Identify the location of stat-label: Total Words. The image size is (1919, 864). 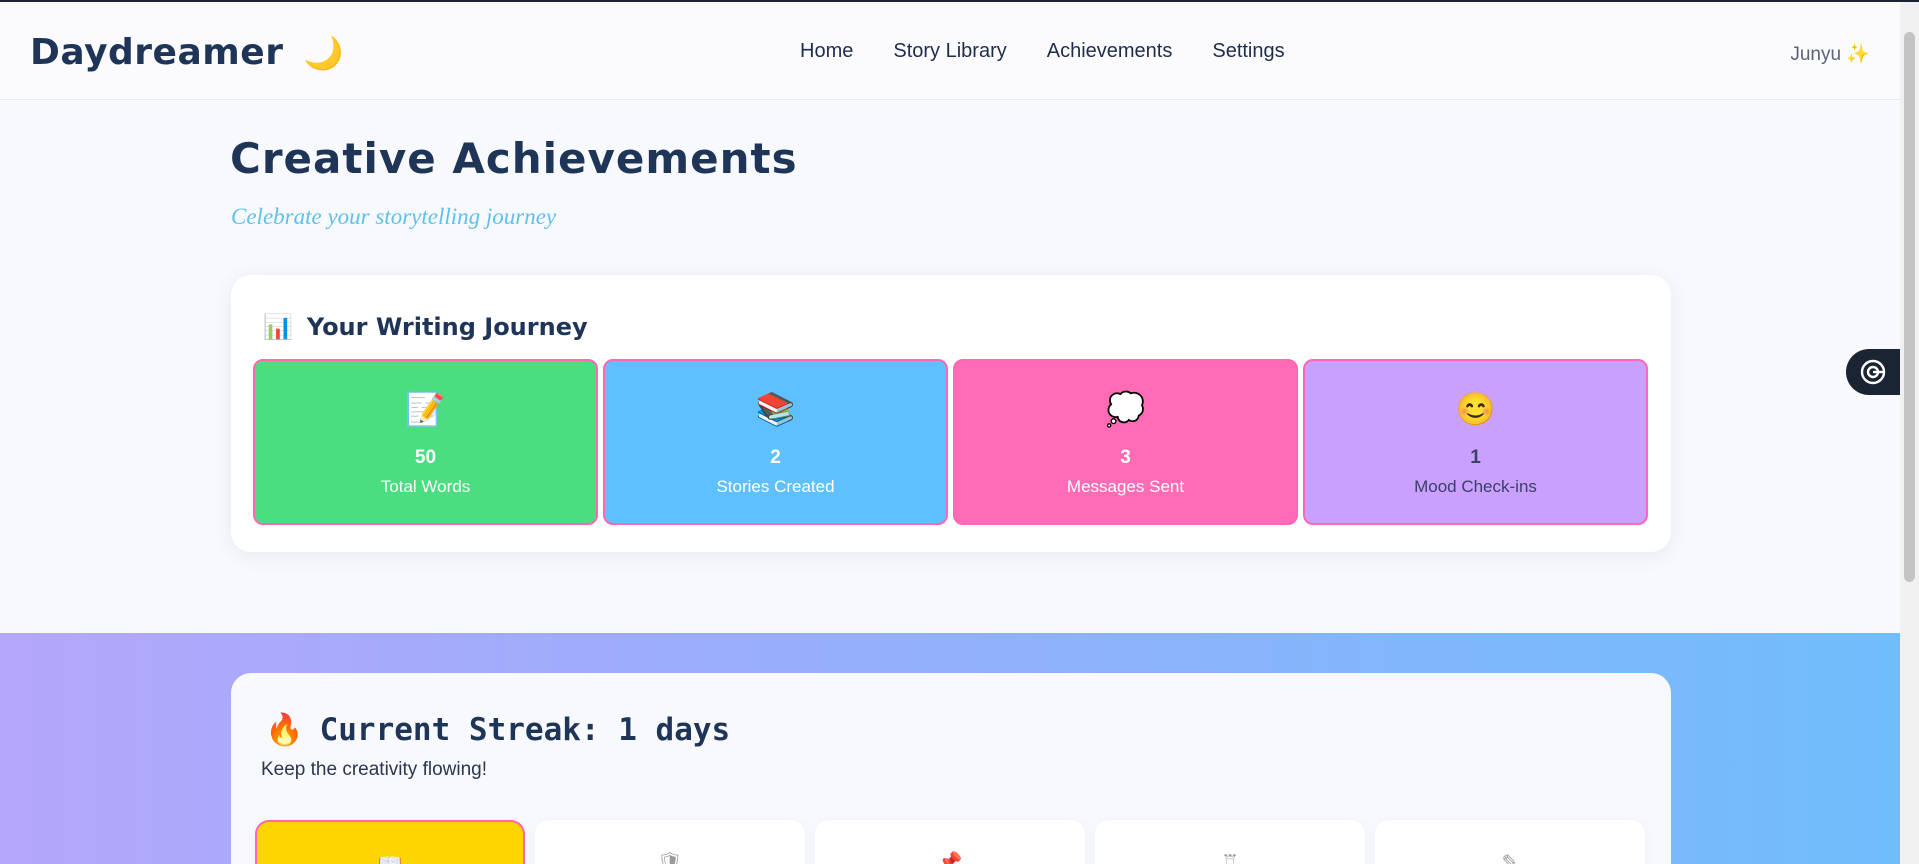
(425, 486).